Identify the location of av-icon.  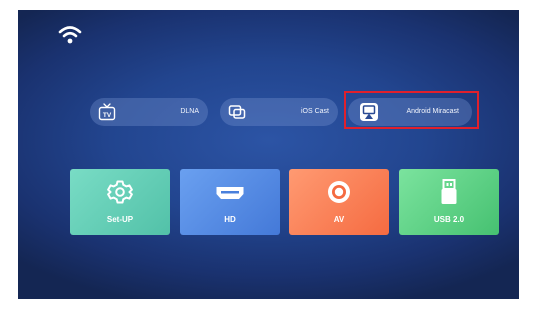
(339, 192).